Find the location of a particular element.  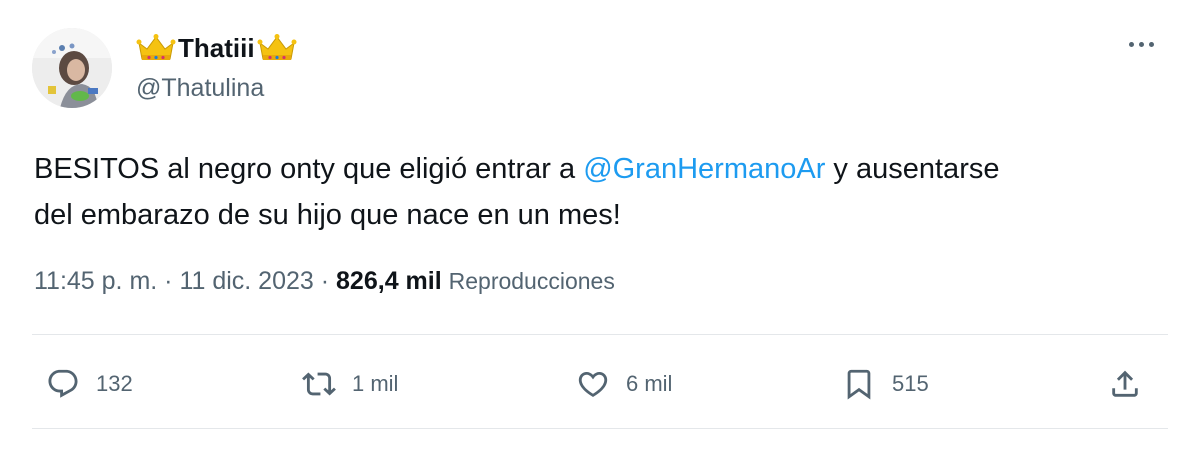

user-handle: @Thatulina is located at coordinates (200, 88).